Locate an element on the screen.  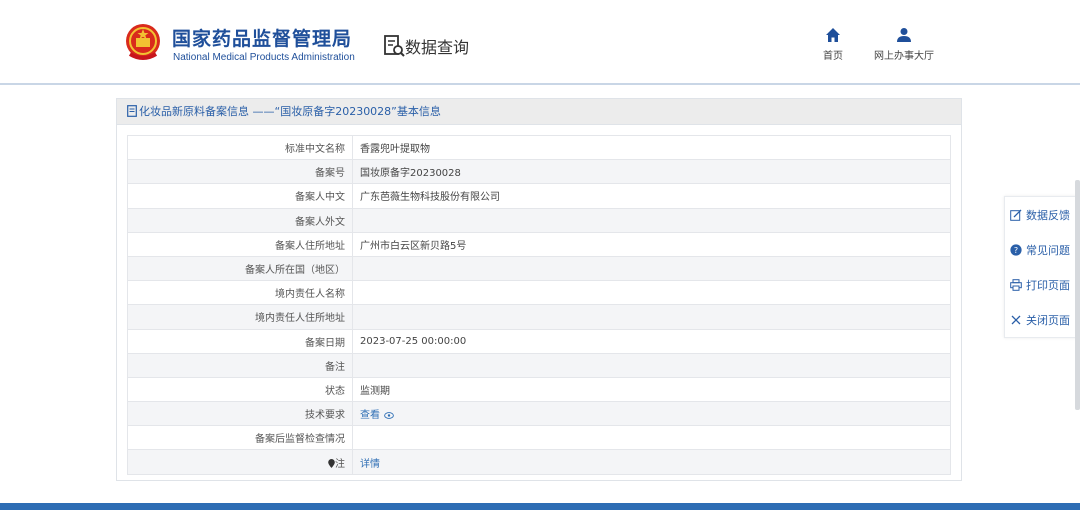
row-label: 备案后监督检查情况 is located at coordinates (240, 438).